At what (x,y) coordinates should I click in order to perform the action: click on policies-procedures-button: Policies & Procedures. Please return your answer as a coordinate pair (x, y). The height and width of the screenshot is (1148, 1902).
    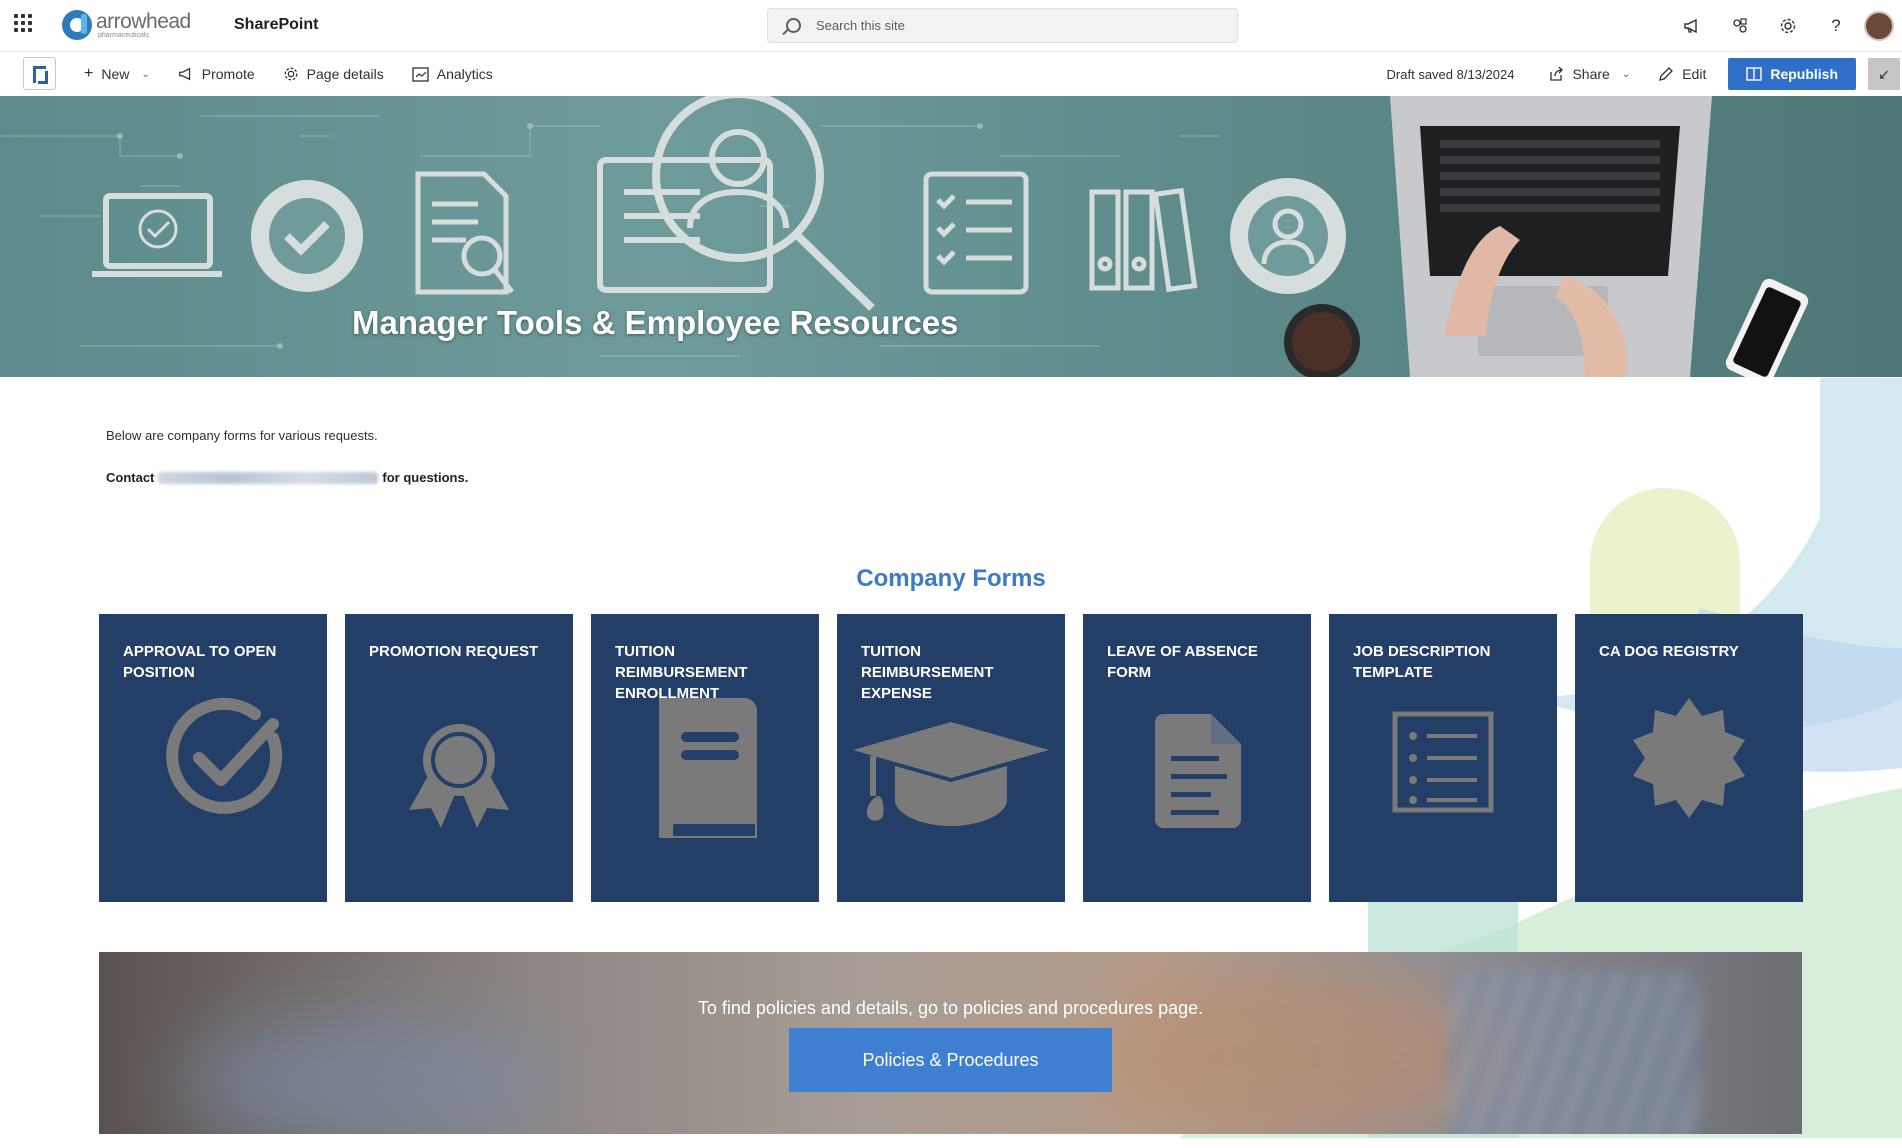
    Looking at the image, I should click on (950, 1060).